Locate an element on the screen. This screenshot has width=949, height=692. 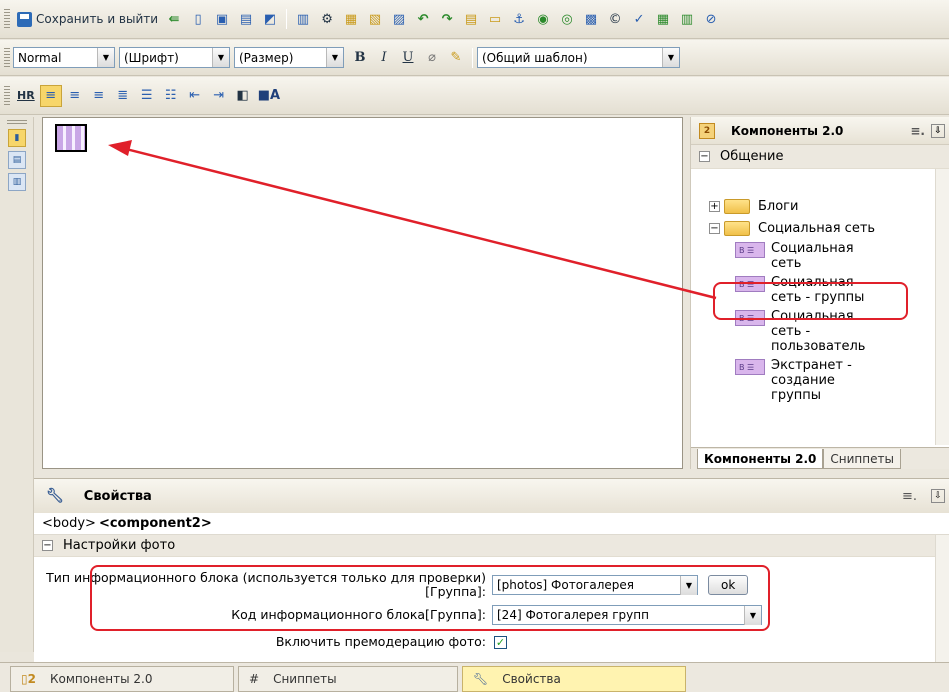
bottom-tab-label: Компоненты 2.0 is located at coordinates (101, 679).